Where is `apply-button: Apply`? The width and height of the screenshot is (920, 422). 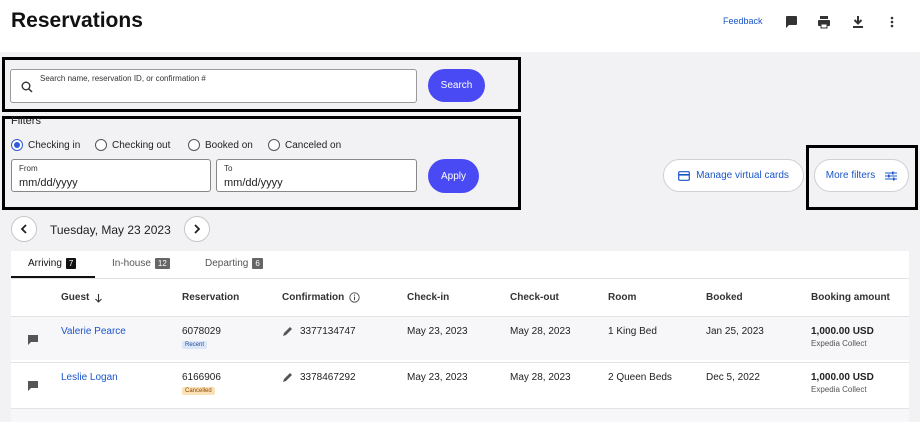 apply-button: Apply is located at coordinates (453, 176).